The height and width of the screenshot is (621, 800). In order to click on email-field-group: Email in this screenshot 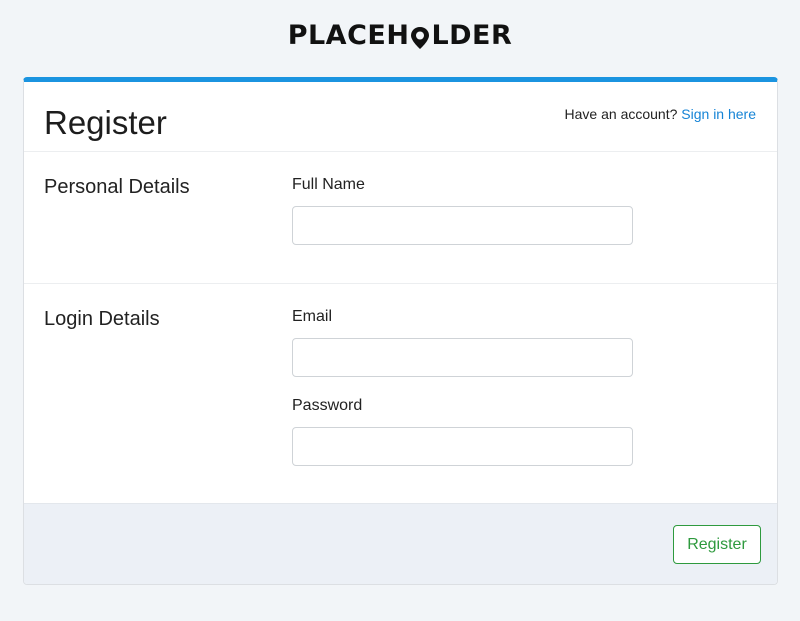, I will do `click(463, 342)`.